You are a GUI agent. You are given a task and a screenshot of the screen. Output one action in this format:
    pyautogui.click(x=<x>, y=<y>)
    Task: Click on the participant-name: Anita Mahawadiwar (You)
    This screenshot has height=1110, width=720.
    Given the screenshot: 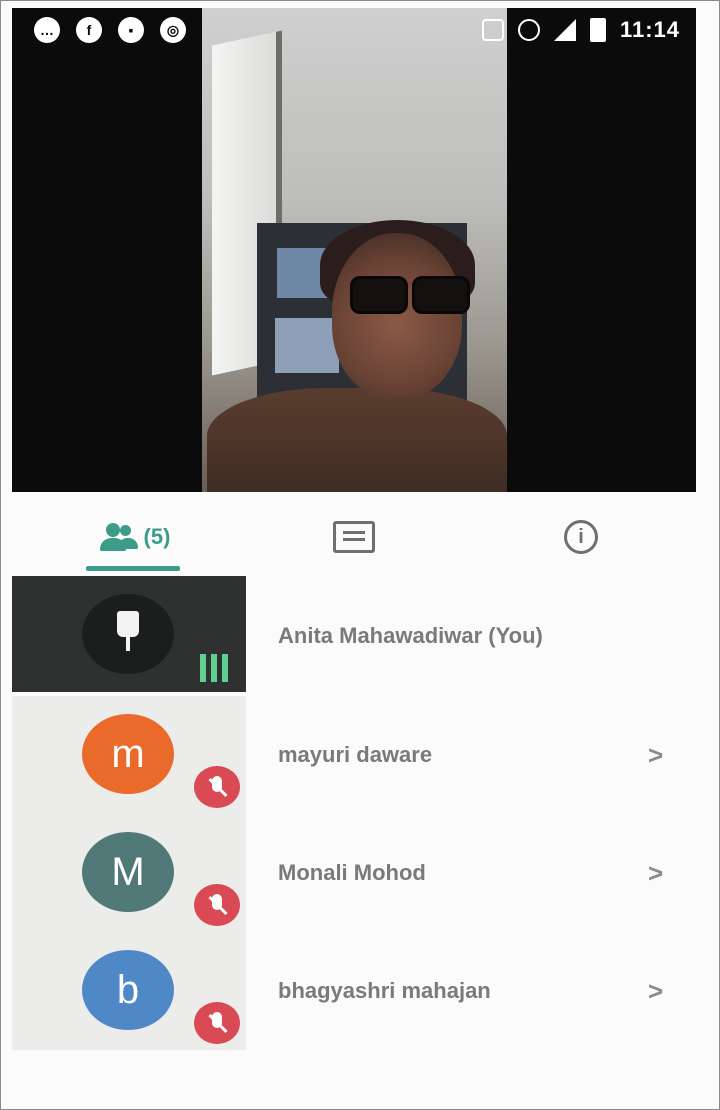 What is the action you would take?
    pyautogui.click(x=410, y=635)
    